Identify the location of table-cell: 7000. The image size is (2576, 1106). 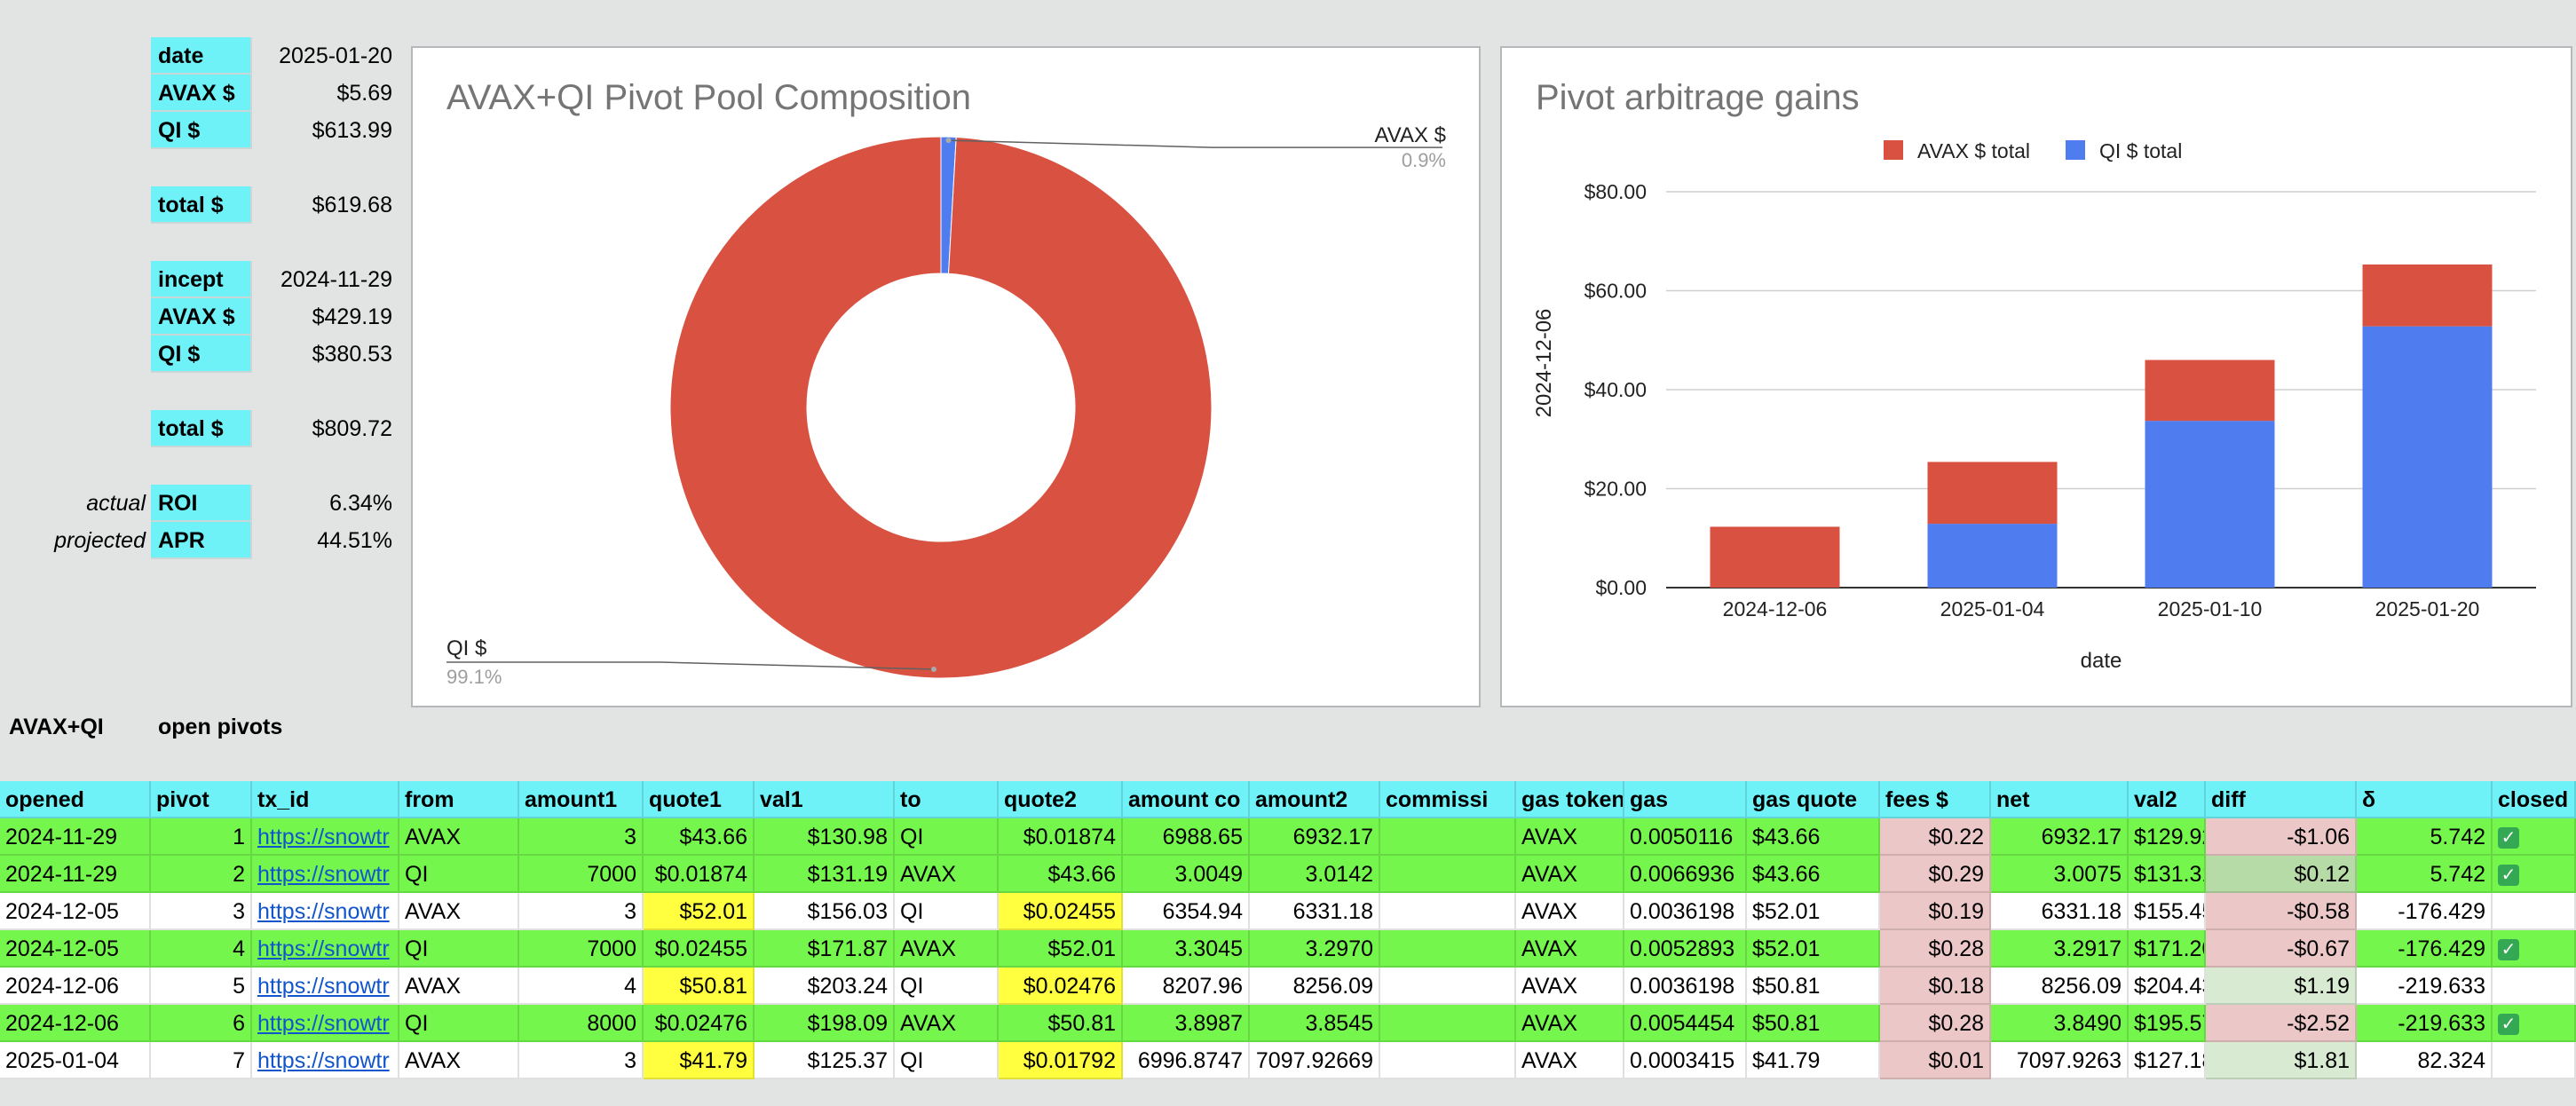
(581, 949).